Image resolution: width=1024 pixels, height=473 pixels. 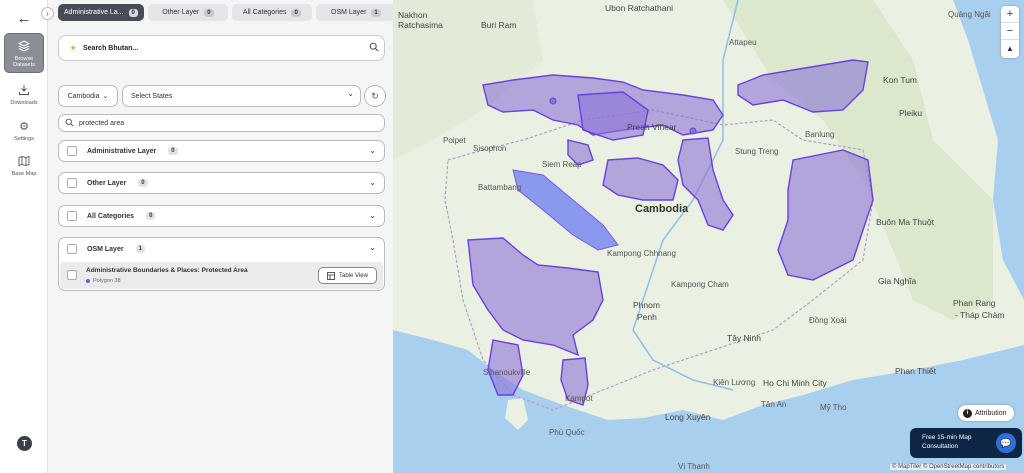 I want to click on zoom-out-button: −, so click(x=1010, y=31).